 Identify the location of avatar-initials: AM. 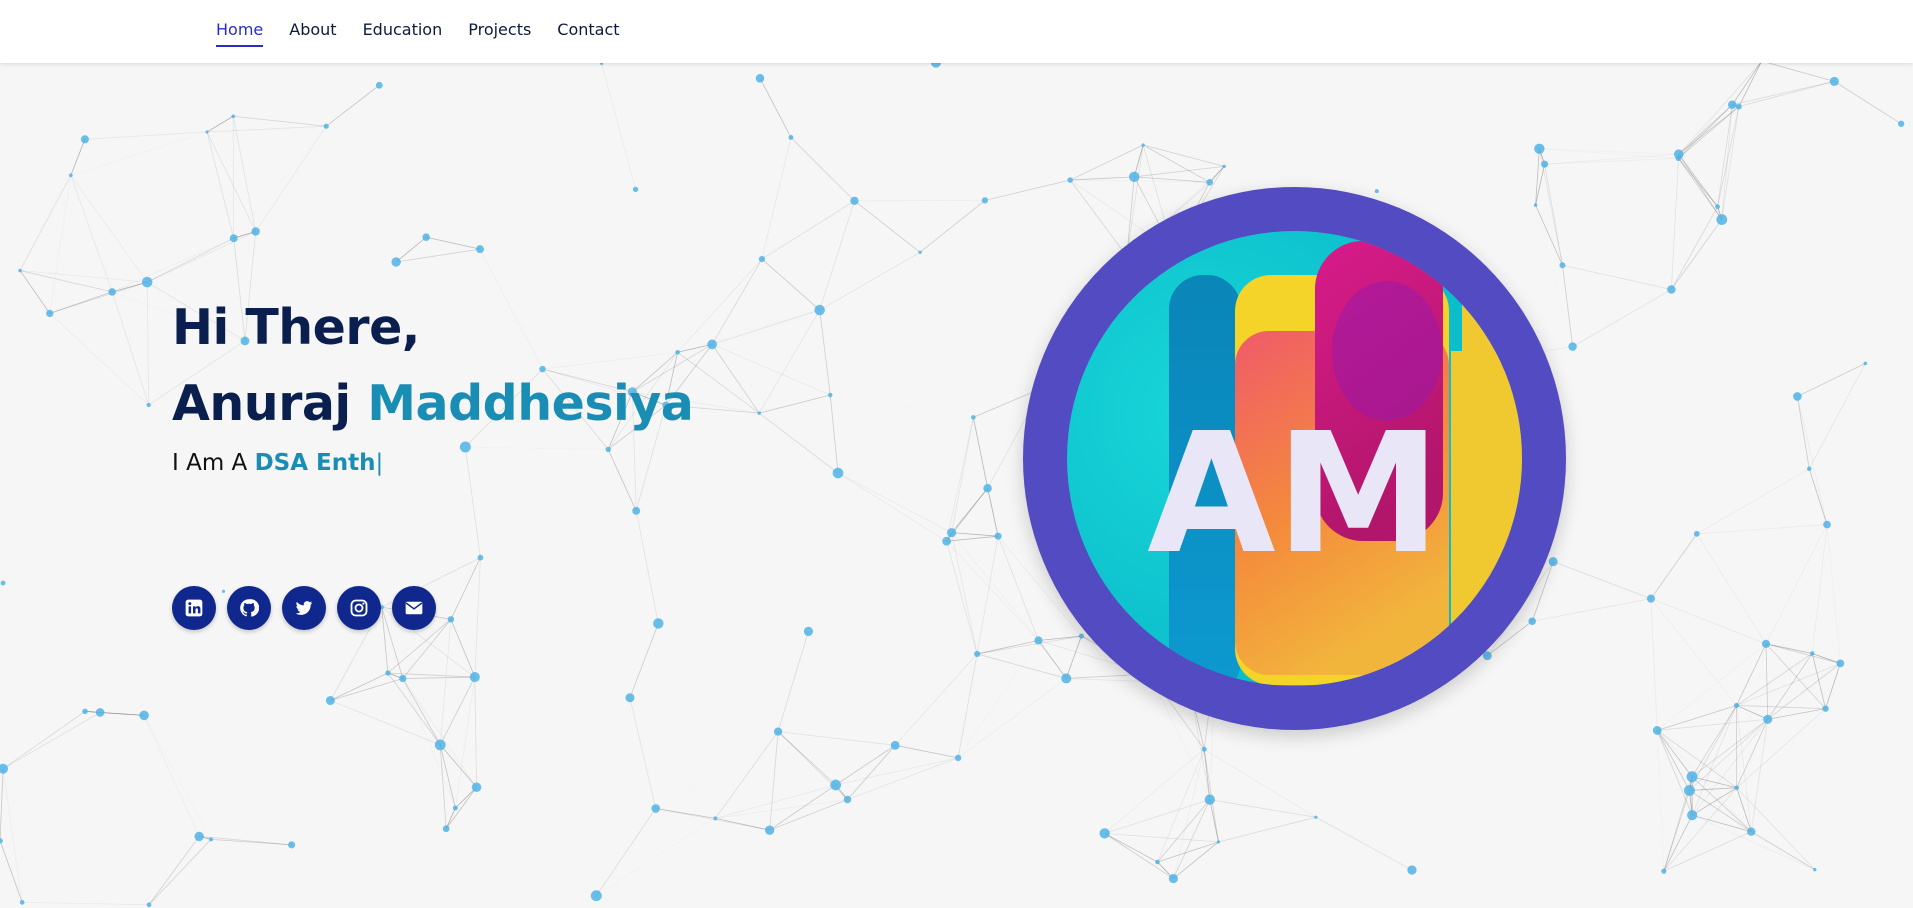
(1294, 494).